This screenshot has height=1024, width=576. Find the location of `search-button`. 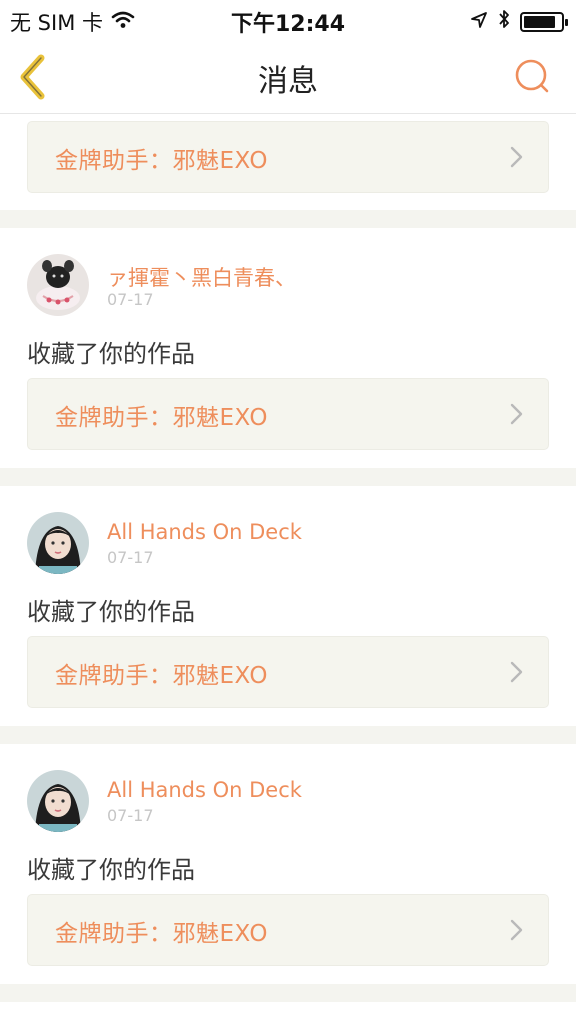

search-button is located at coordinates (532, 76).